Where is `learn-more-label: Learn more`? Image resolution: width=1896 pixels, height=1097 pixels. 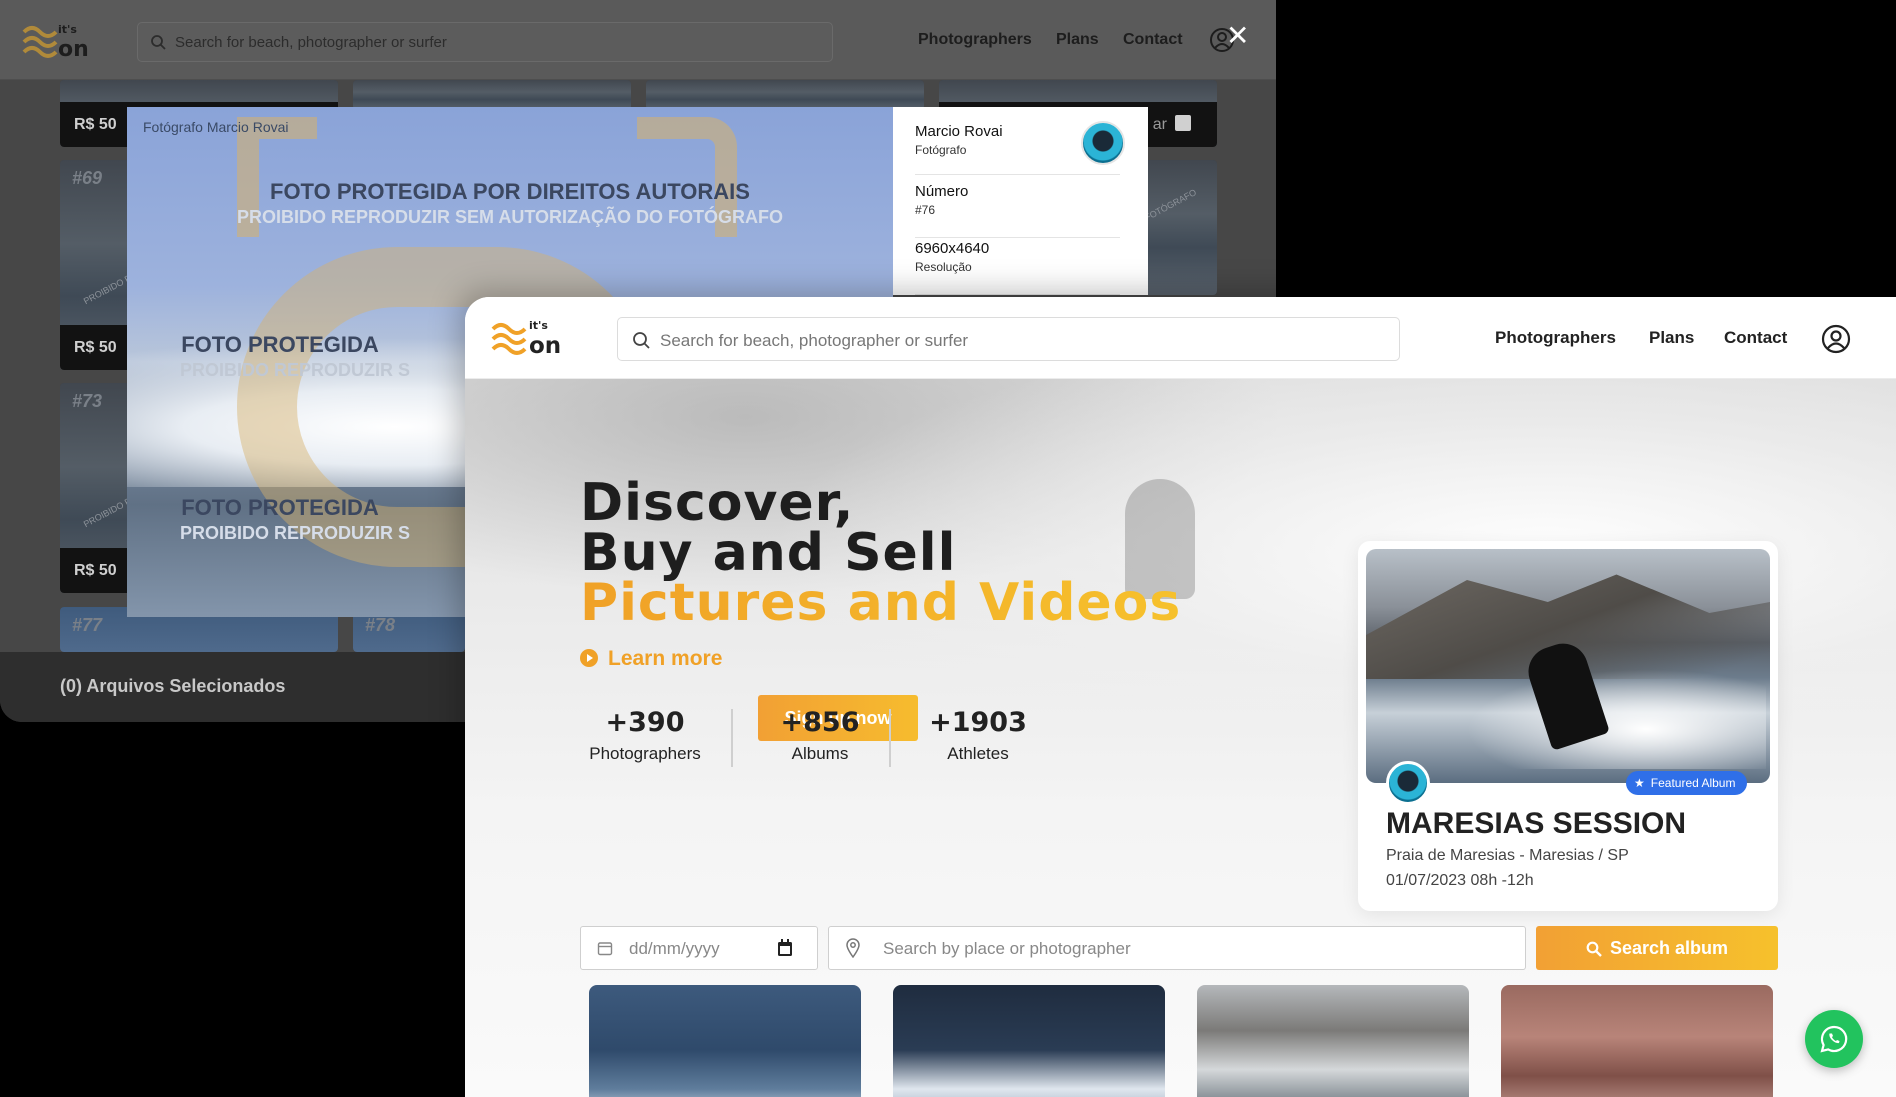 learn-more-label: Learn more is located at coordinates (665, 658).